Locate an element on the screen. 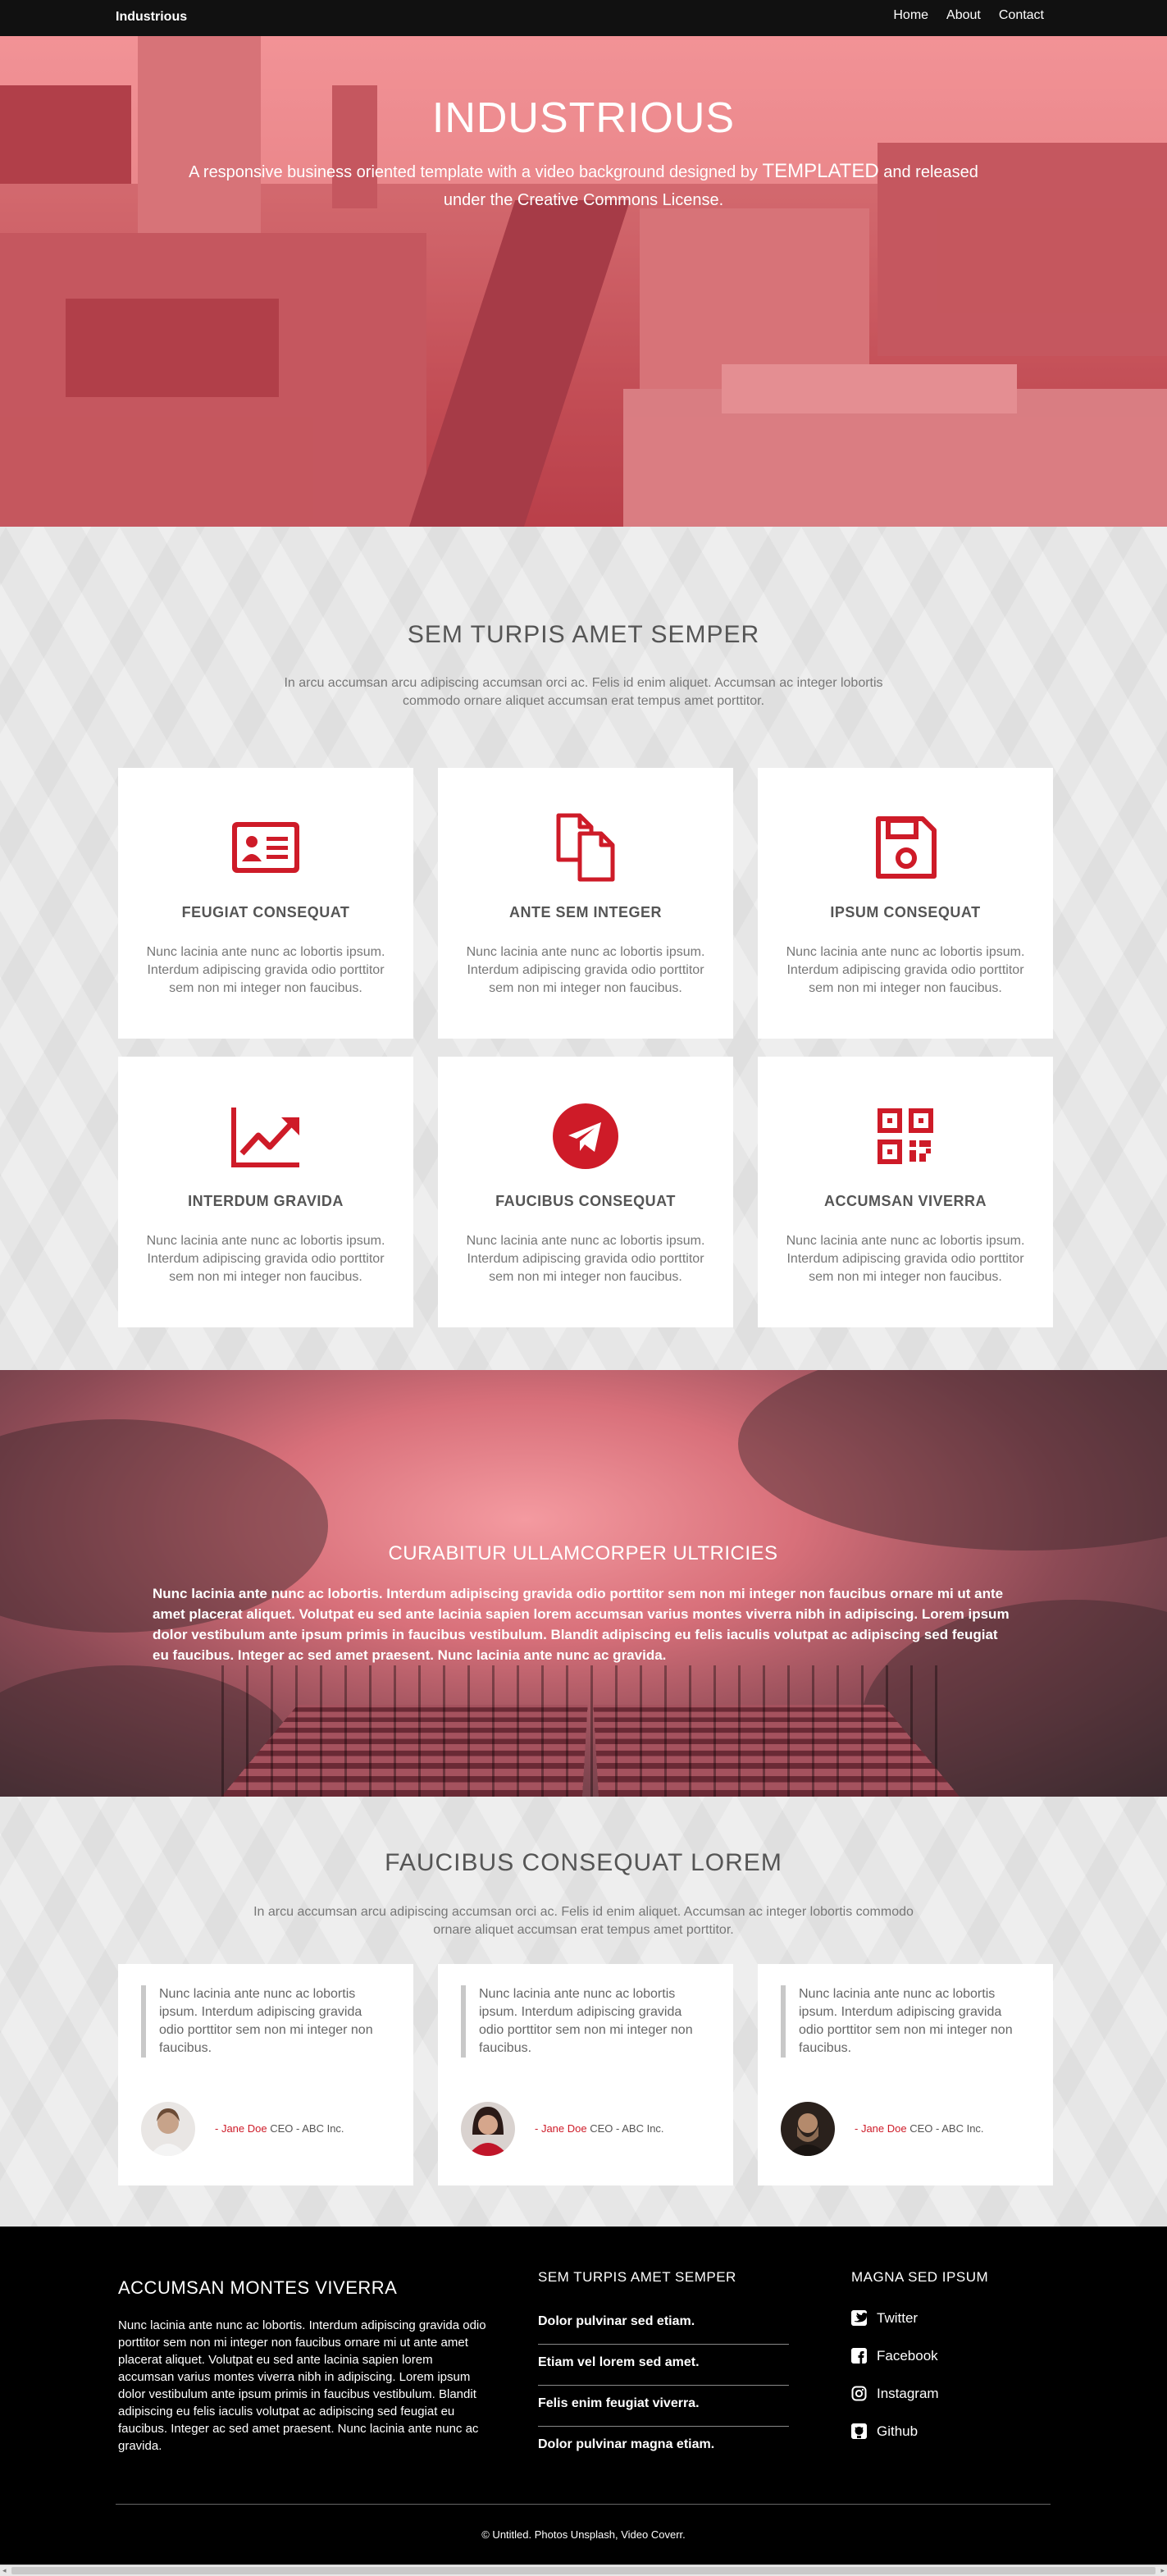 The image size is (1167, 2576). nav-about: About is located at coordinates (964, 16).